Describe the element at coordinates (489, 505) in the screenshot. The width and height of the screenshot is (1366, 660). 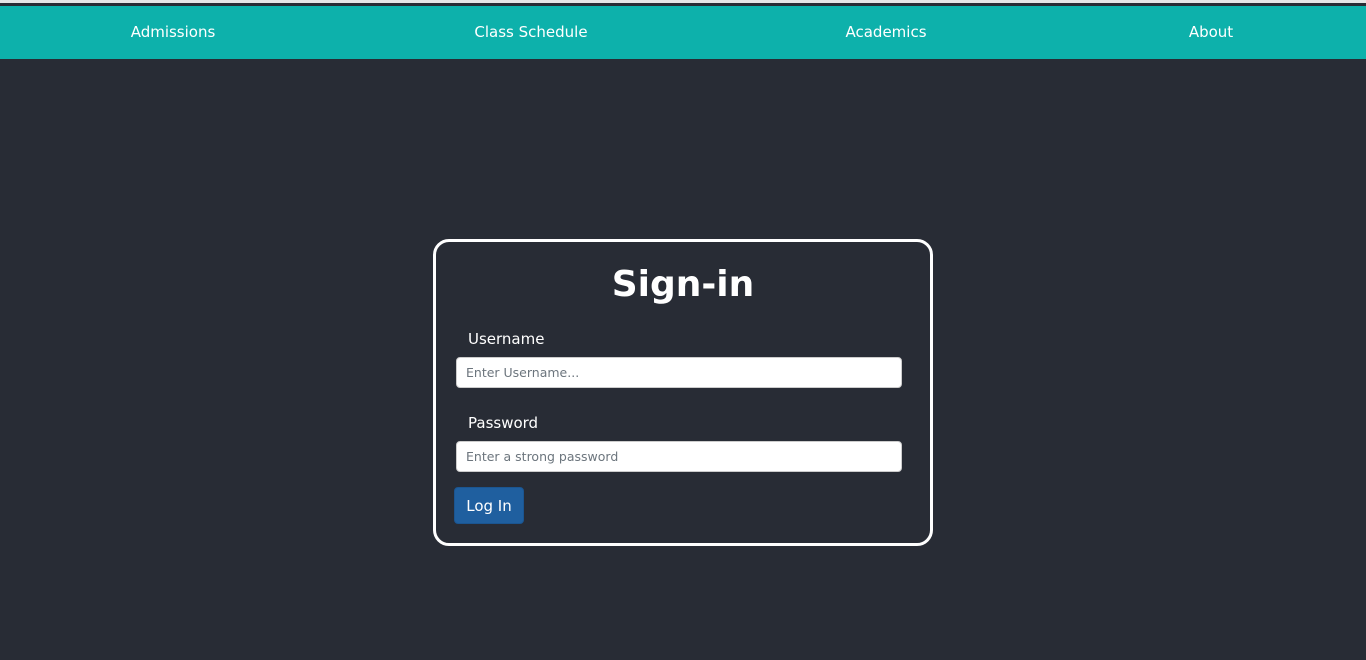
I see `login-button: Log In` at that location.